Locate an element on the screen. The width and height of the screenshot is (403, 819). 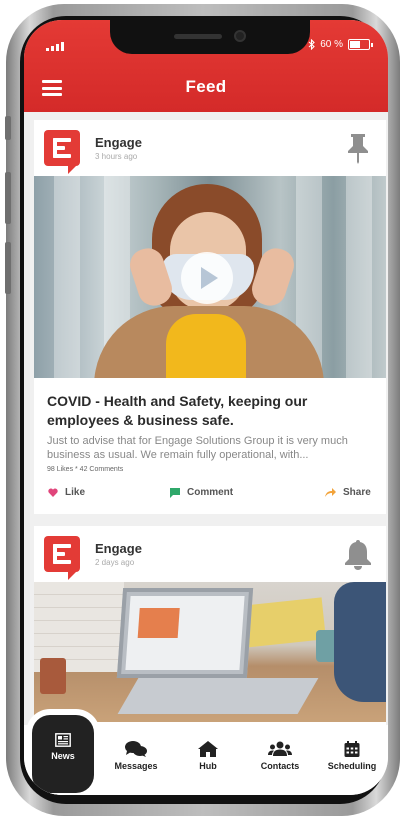
status-right: 60 % is located at coordinates (340, 44).